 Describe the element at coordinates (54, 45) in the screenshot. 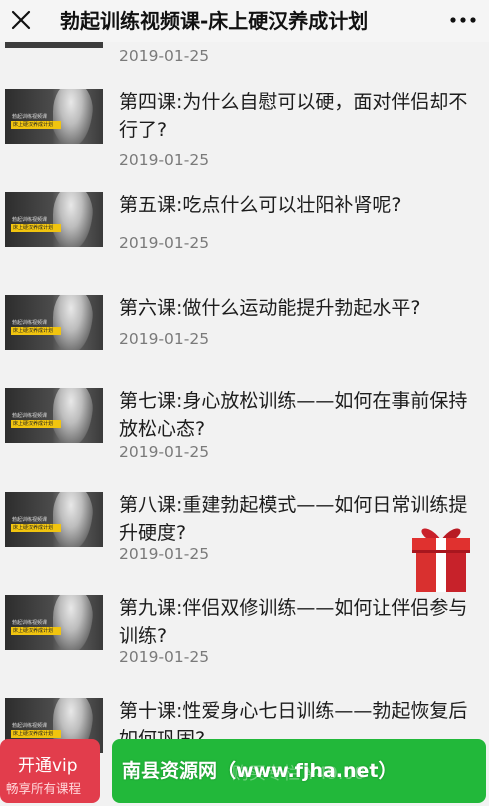

I see `lesson-thumbnail` at that location.